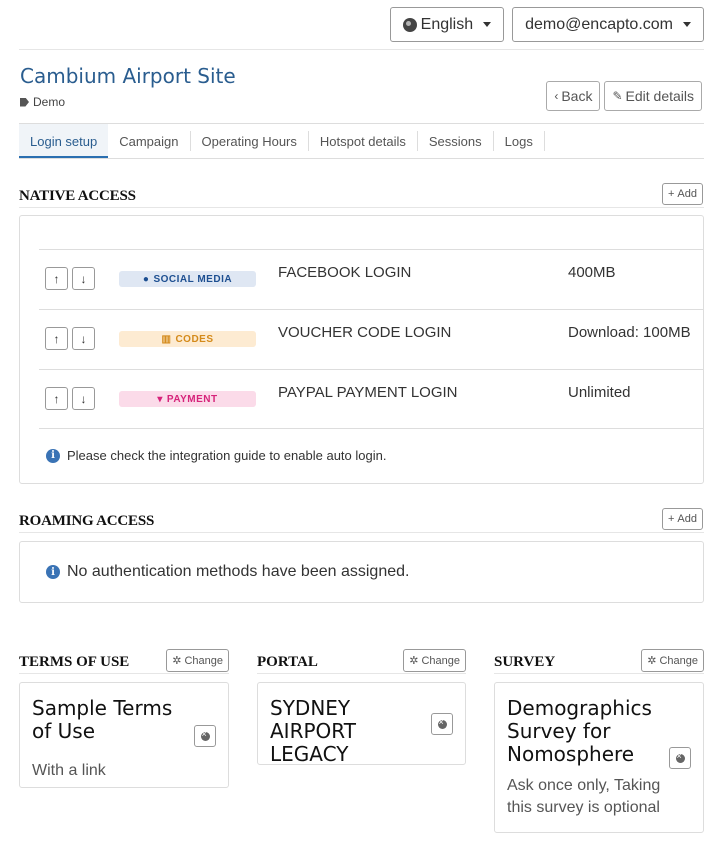 This screenshot has height=850, width=723. What do you see at coordinates (361, 724) in the screenshot?
I see `portal-card: SYDNEY AIRPORT LEGACY` at bounding box center [361, 724].